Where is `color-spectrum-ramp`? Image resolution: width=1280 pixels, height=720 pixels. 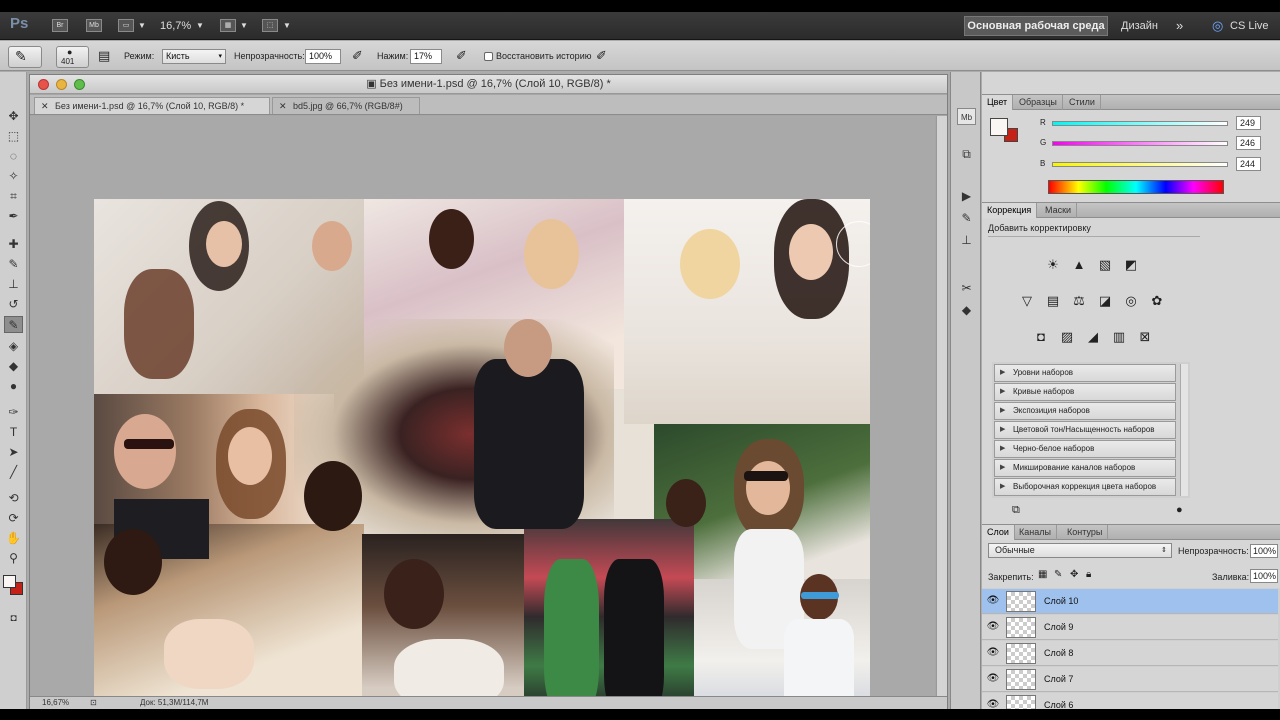
color-spectrum-ramp is located at coordinates (1136, 187).